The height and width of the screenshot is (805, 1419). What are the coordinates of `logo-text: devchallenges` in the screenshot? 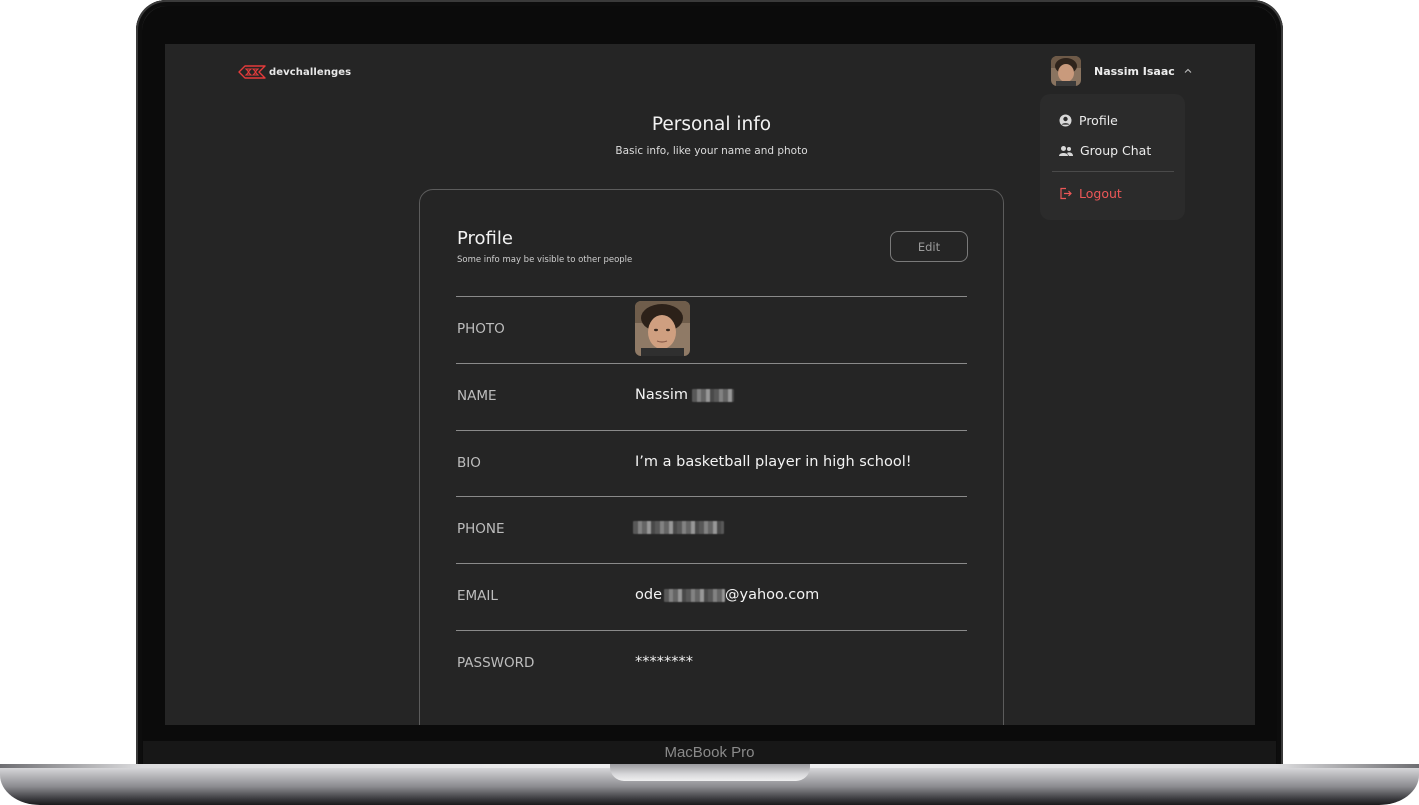 It's located at (310, 72).